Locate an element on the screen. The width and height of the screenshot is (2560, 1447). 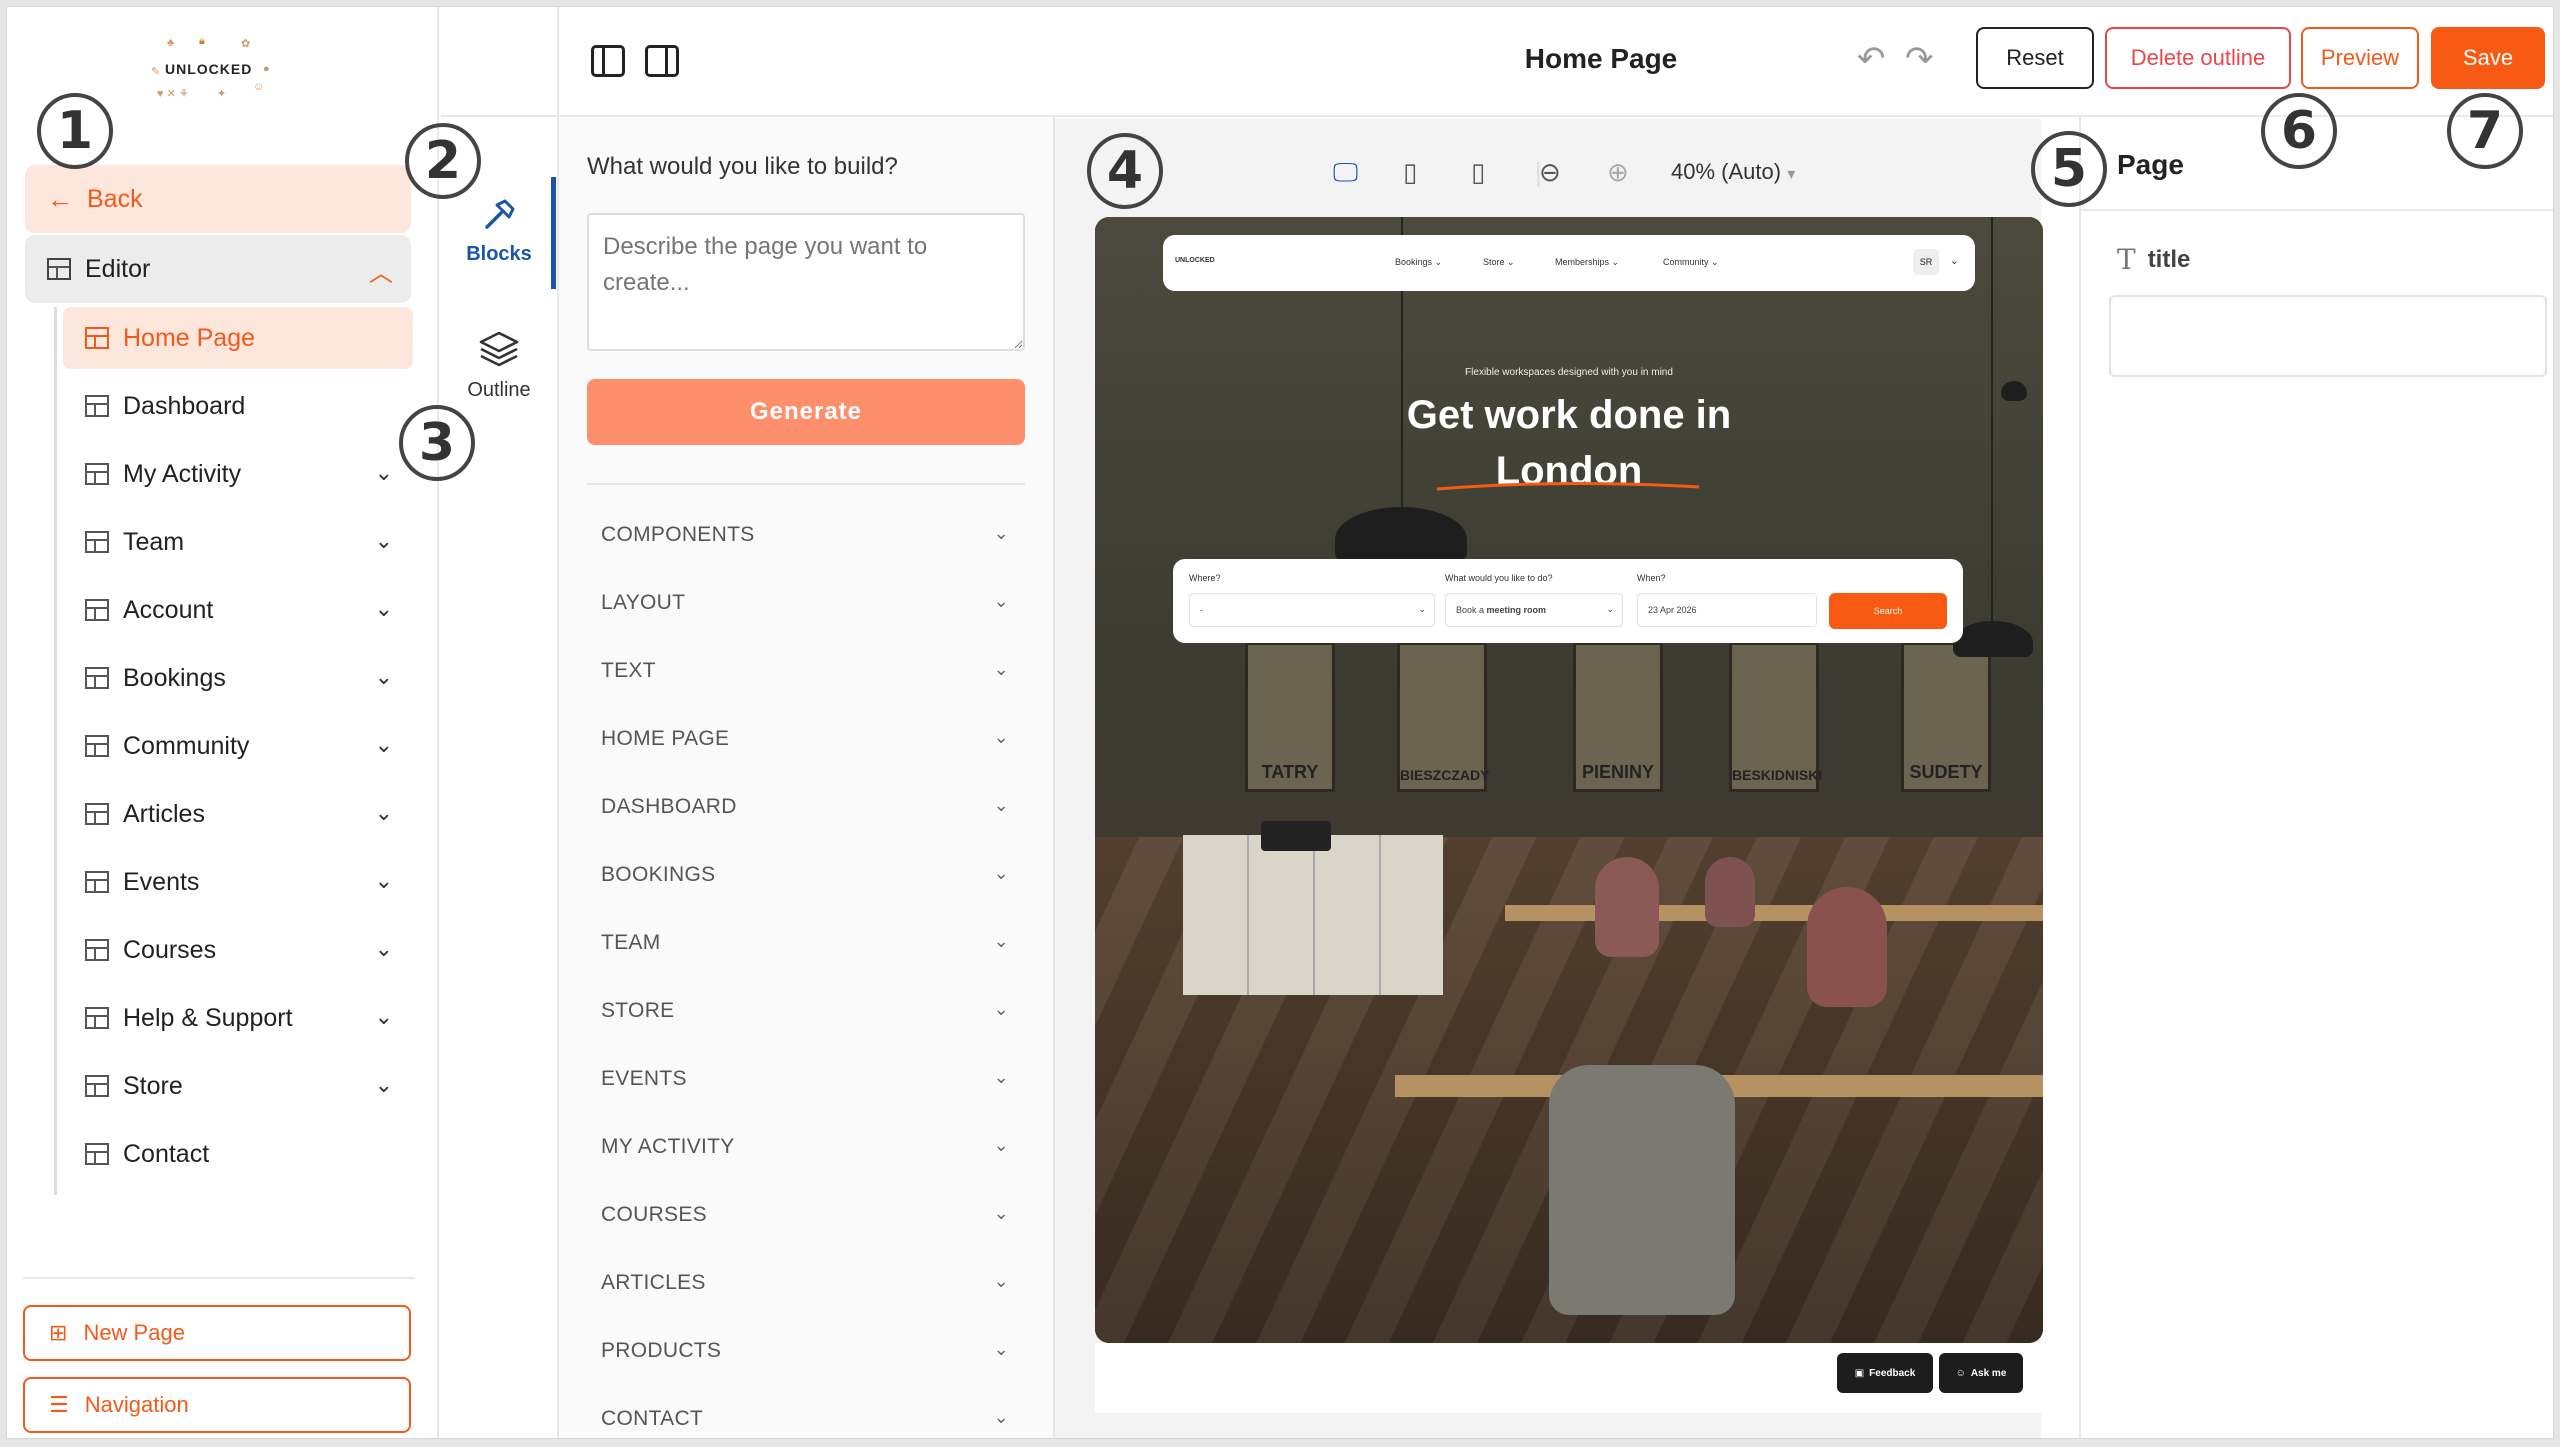
toggle-left-panel-icon is located at coordinates (608, 61).